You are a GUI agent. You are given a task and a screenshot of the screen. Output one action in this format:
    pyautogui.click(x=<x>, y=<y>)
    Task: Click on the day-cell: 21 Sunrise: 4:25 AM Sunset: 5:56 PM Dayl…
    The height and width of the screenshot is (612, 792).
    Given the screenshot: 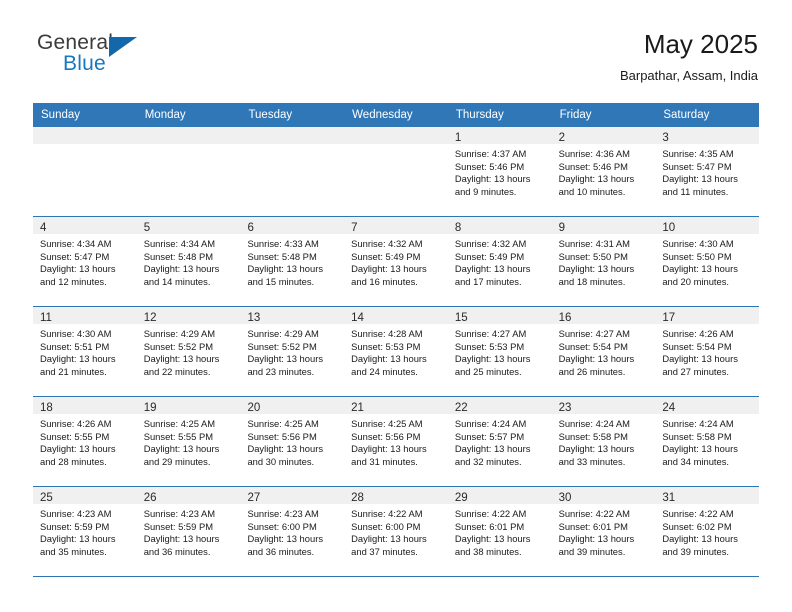 What is the action you would take?
    pyautogui.click(x=396, y=441)
    